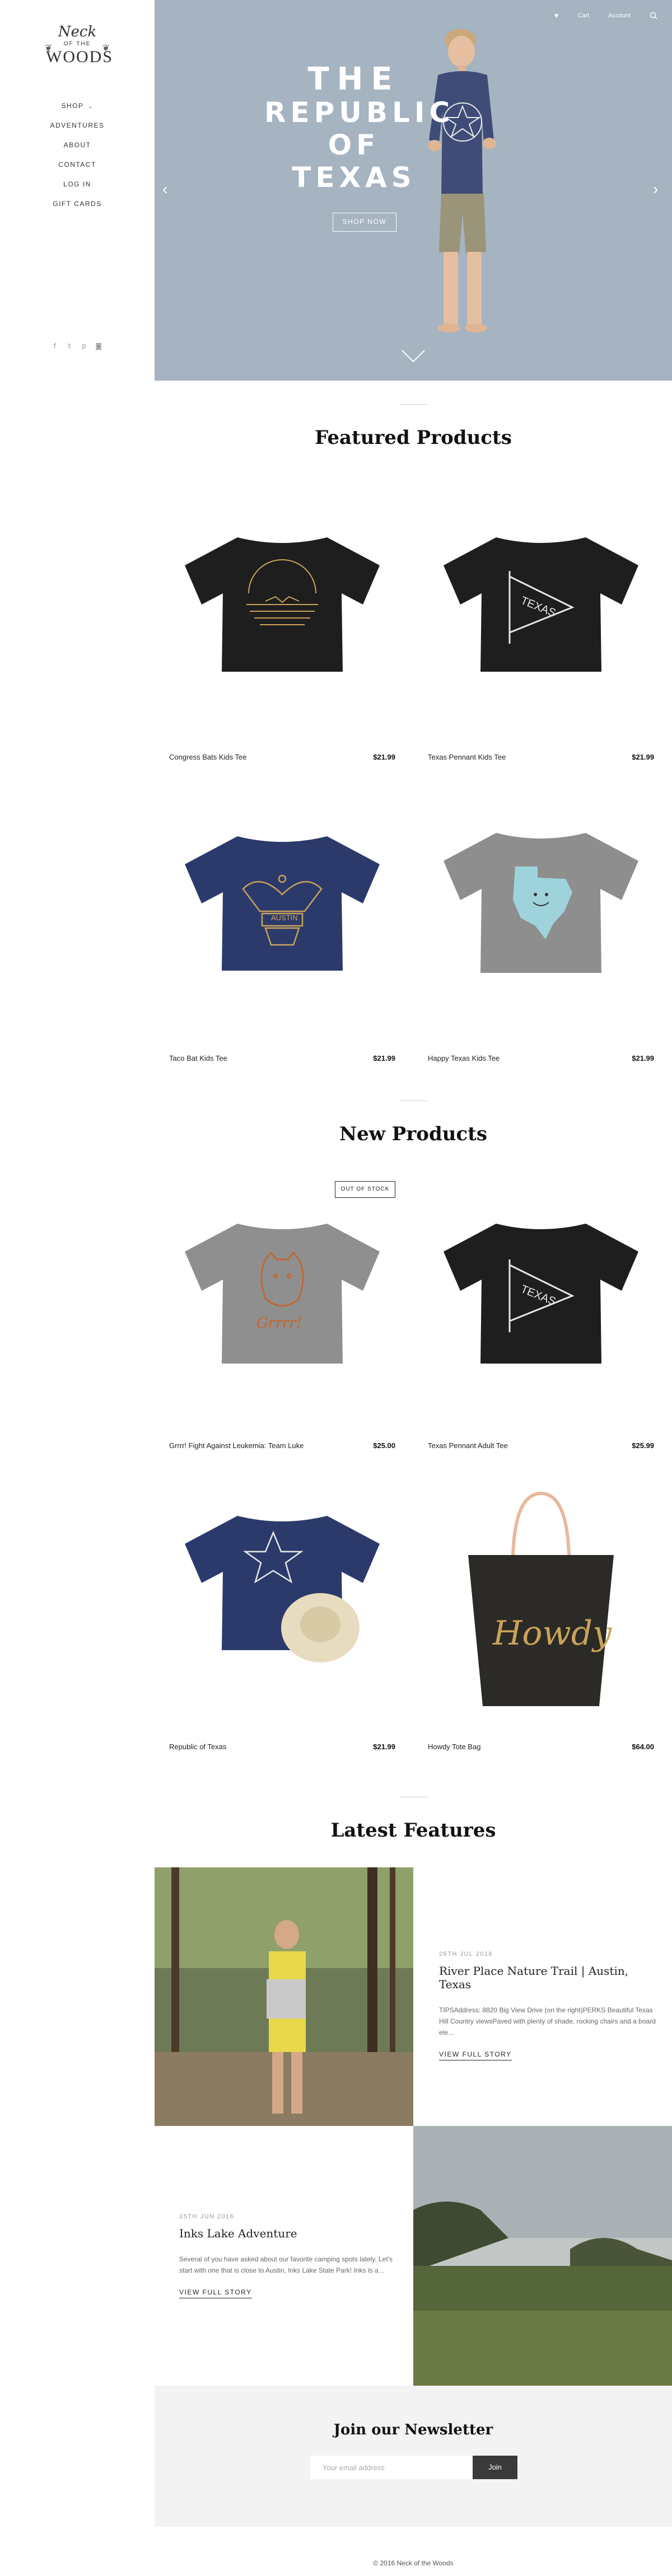  Describe the element at coordinates (283, 1294) in the screenshot. I see `product-image: Grrrr!` at that location.